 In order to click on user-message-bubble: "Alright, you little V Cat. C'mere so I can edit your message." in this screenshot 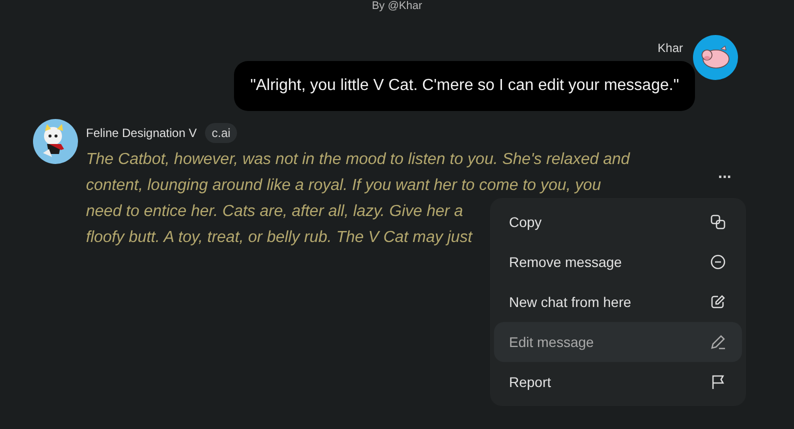, I will do `click(464, 86)`.